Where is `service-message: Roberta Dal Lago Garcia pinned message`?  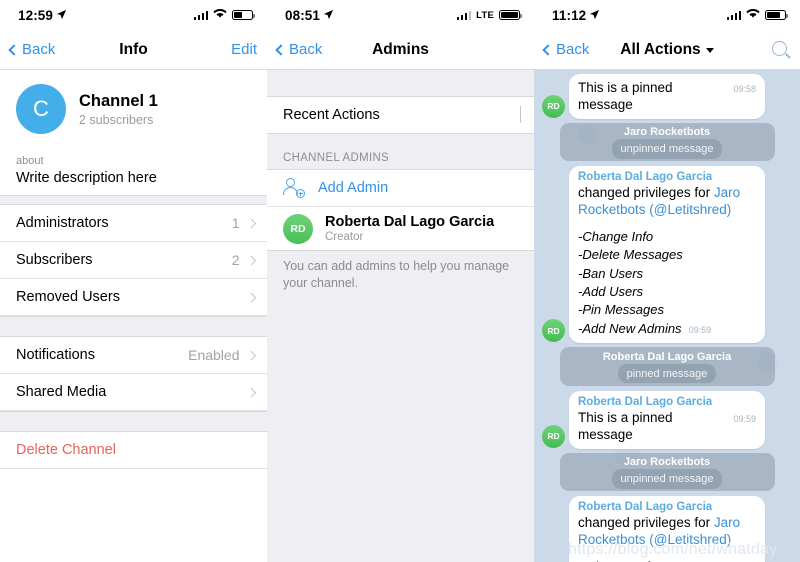
service-message: Roberta Dal Lago Garcia pinned message is located at coordinates (667, 366).